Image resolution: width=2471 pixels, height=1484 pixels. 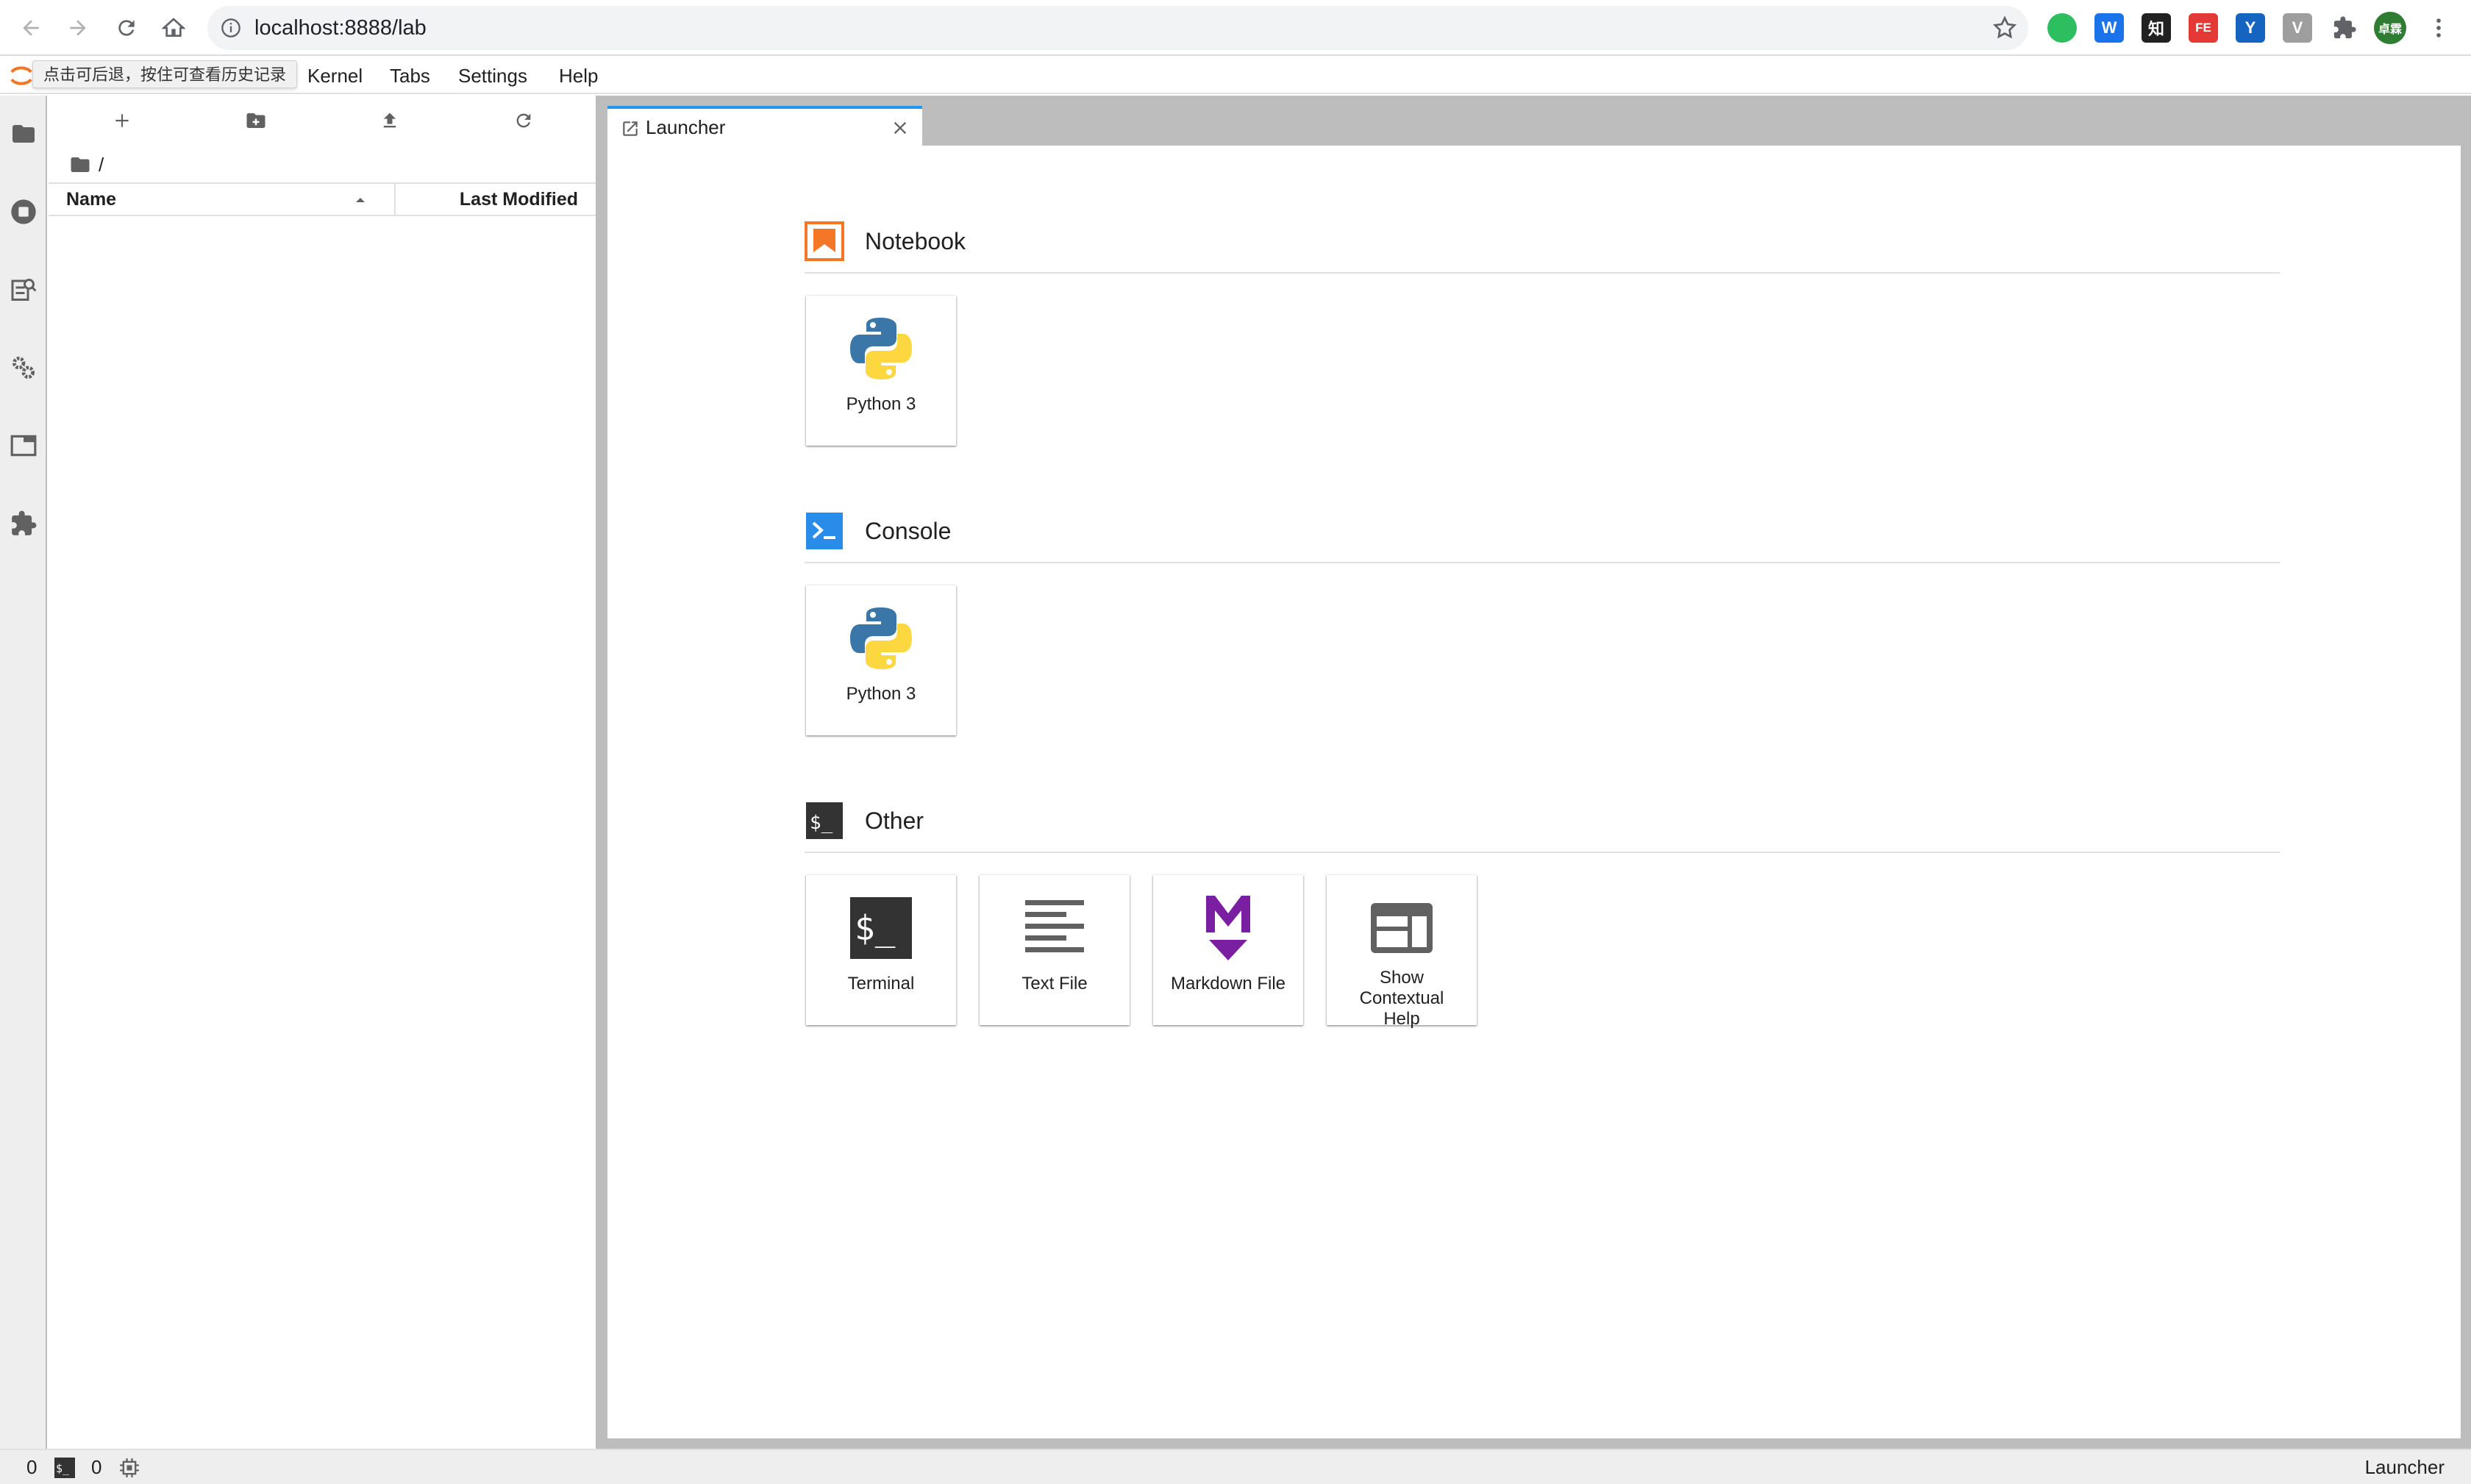 What do you see at coordinates (630, 128) in the screenshot?
I see `launch-icon` at bounding box center [630, 128].